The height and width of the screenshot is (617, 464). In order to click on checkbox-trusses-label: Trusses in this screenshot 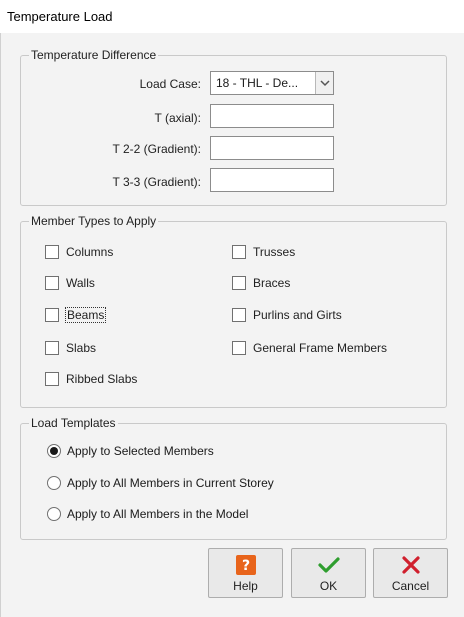, I will do `click(274, 252)`.